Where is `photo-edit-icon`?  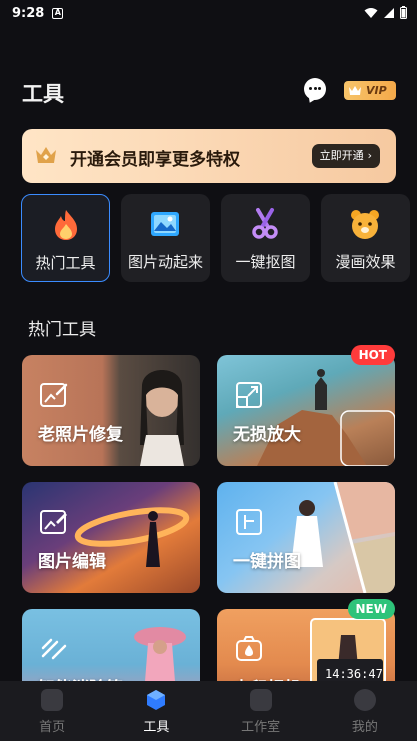 photo-edit-icon is located at coordinates (53, 522).